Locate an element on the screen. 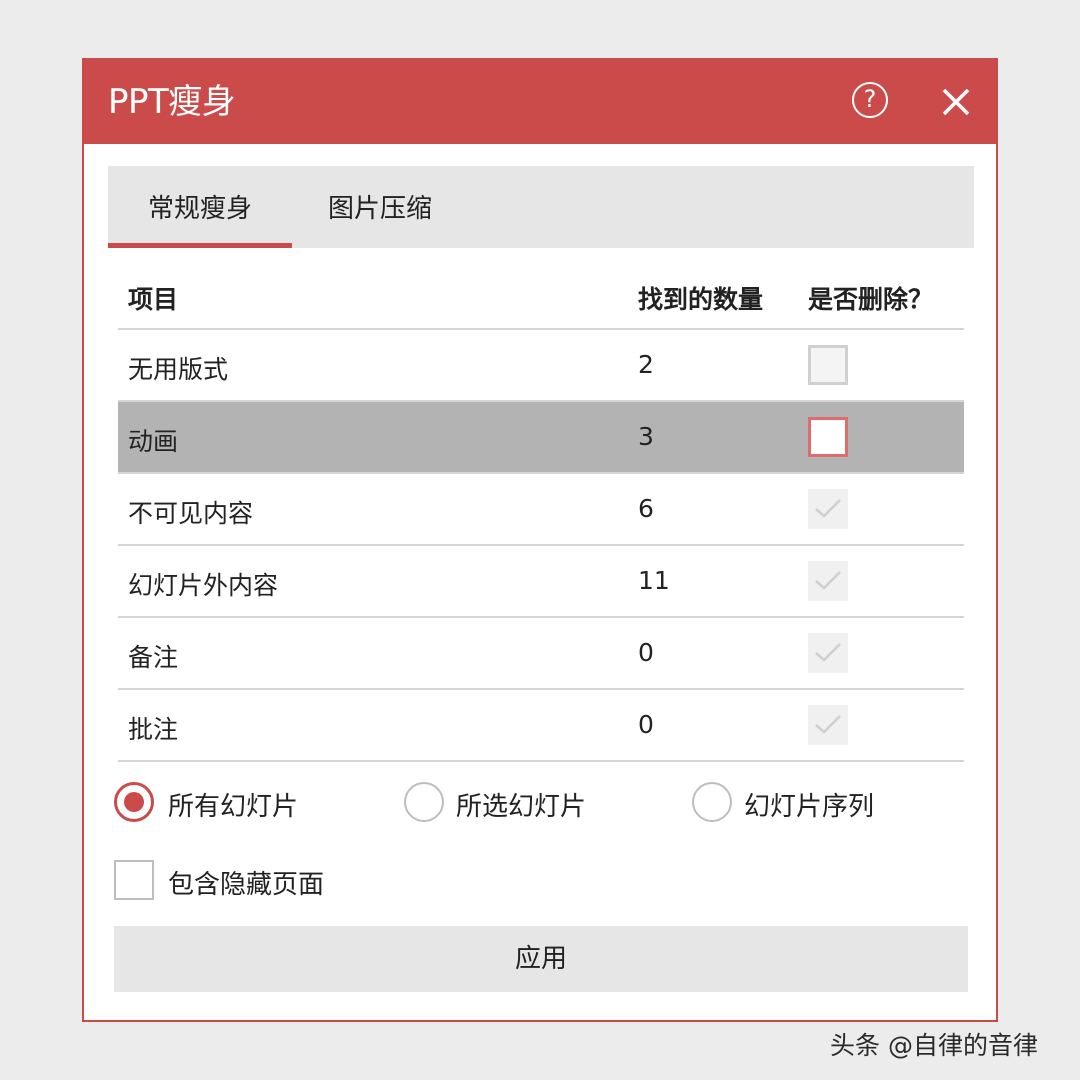 This screenshot has width=1080, height=1080. radio-label: 所有幻灯片 is located at coordinates (233, 807).